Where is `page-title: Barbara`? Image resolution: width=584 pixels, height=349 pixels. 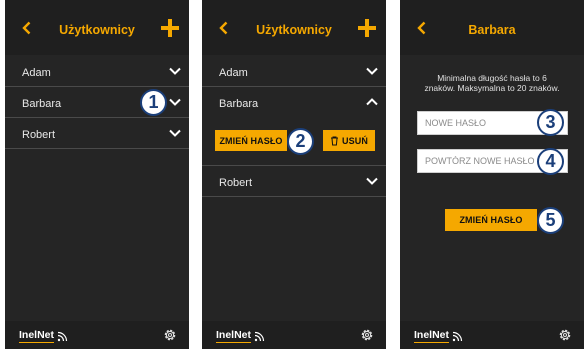 page-title: Barbara is located at coordinates (492, 30).